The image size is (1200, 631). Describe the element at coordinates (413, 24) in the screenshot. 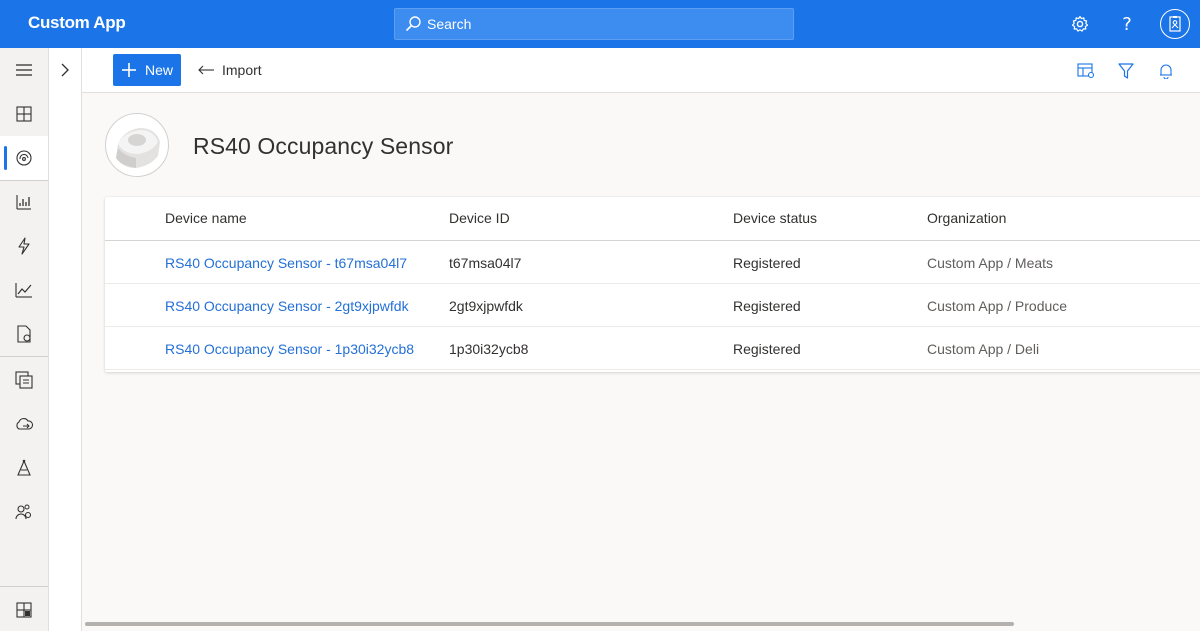

I see `search-icon` at that location.